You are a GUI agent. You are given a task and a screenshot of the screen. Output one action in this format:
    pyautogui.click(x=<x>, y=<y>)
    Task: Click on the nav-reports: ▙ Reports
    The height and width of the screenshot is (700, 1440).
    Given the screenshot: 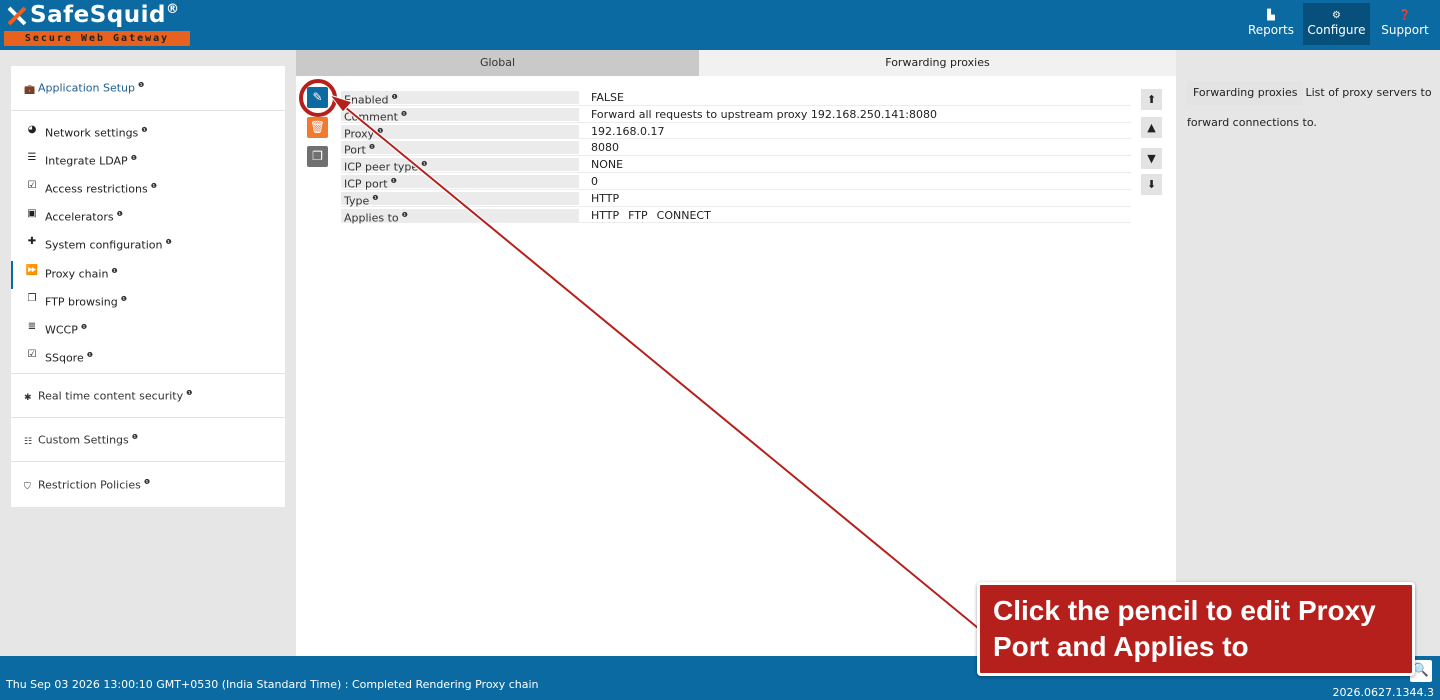 What is the action you would take?
    pyautogui.click(x=1271, y=24)
    